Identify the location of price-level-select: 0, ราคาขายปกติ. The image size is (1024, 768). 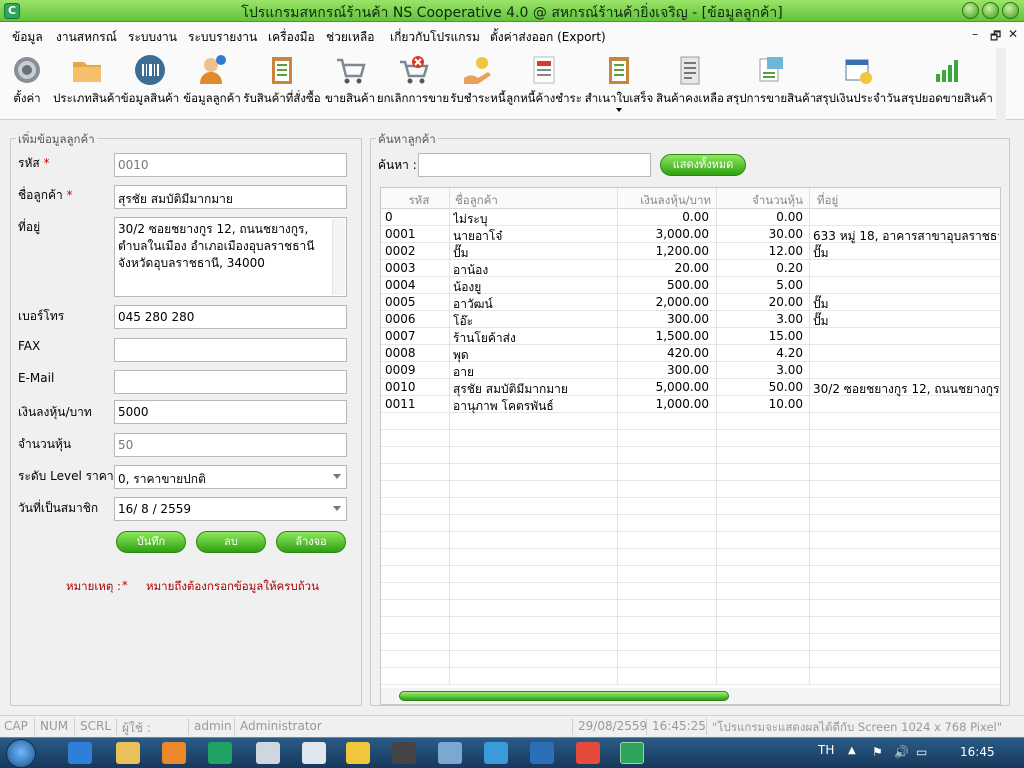
(230, 477).